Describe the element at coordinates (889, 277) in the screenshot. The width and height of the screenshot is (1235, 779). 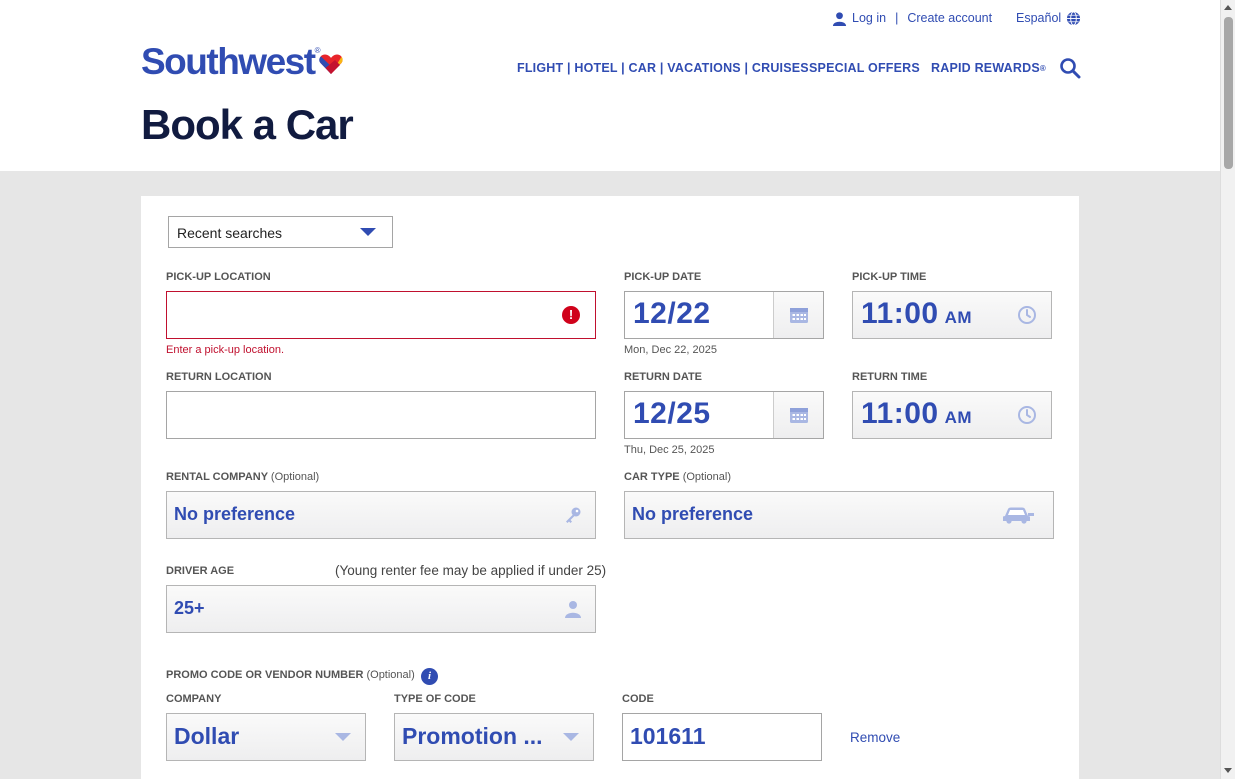
I see `pickup-time-label: PICK-UP TIME` at that location.